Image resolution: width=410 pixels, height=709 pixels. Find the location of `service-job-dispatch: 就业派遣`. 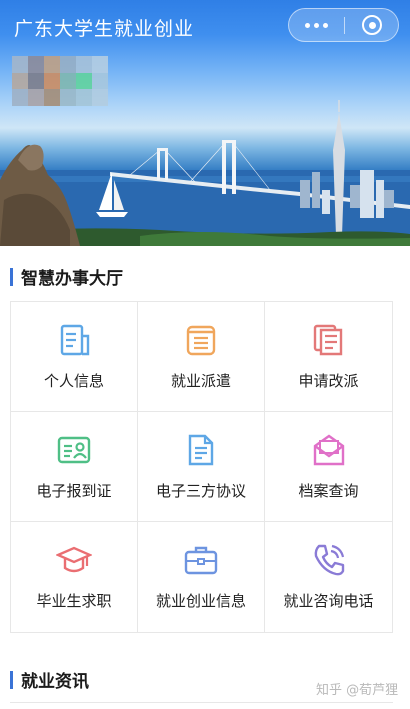

service-job-dispatch: 就业派遣 is located at coordinates (201, 357).